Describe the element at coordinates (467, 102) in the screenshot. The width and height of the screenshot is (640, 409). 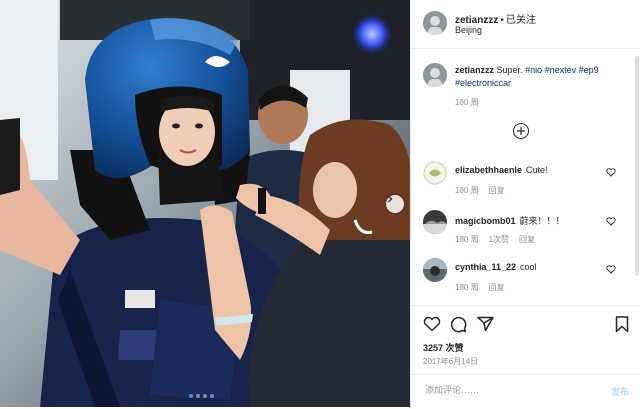
I see `caption-age: 180 周` at that location.